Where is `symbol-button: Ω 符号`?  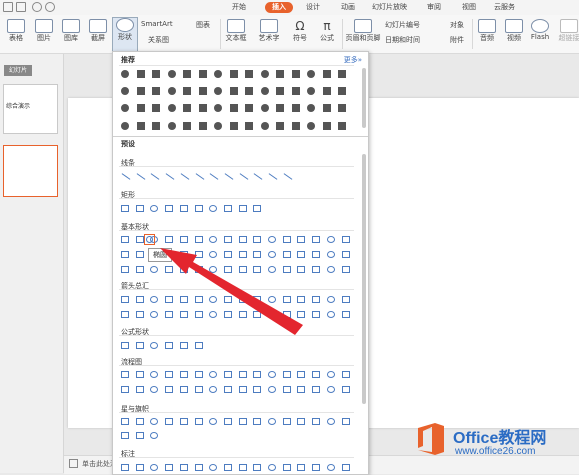
symbol-button: Ω 符号 is located at coordinates (300, 31).